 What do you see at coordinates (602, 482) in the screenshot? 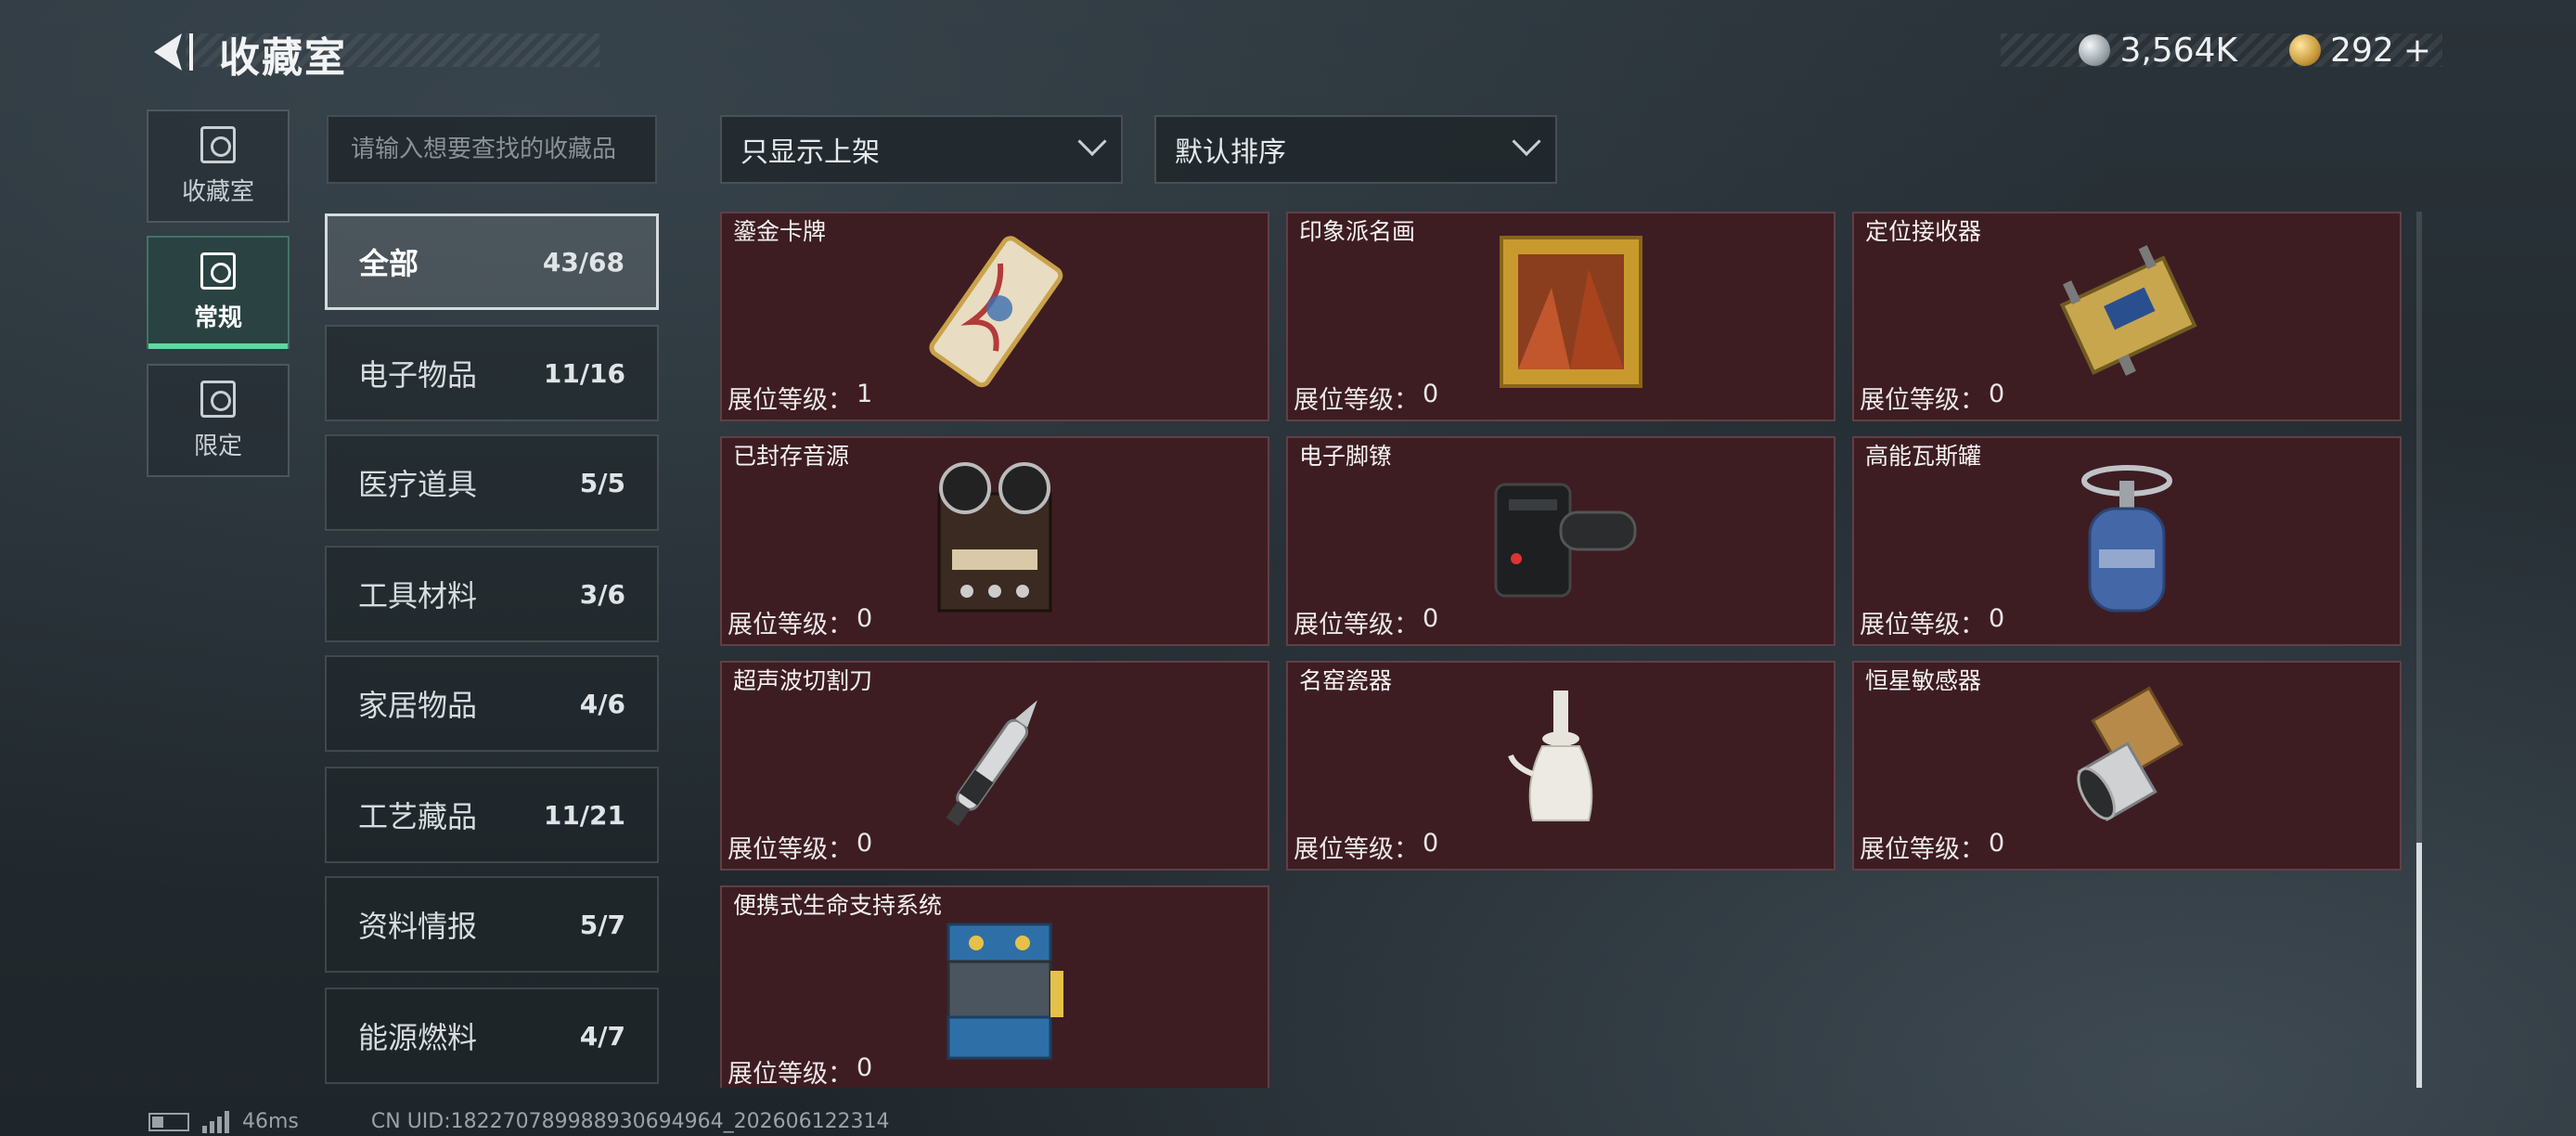
I see `category-count: 5/5` at bounding box center [602, 482].